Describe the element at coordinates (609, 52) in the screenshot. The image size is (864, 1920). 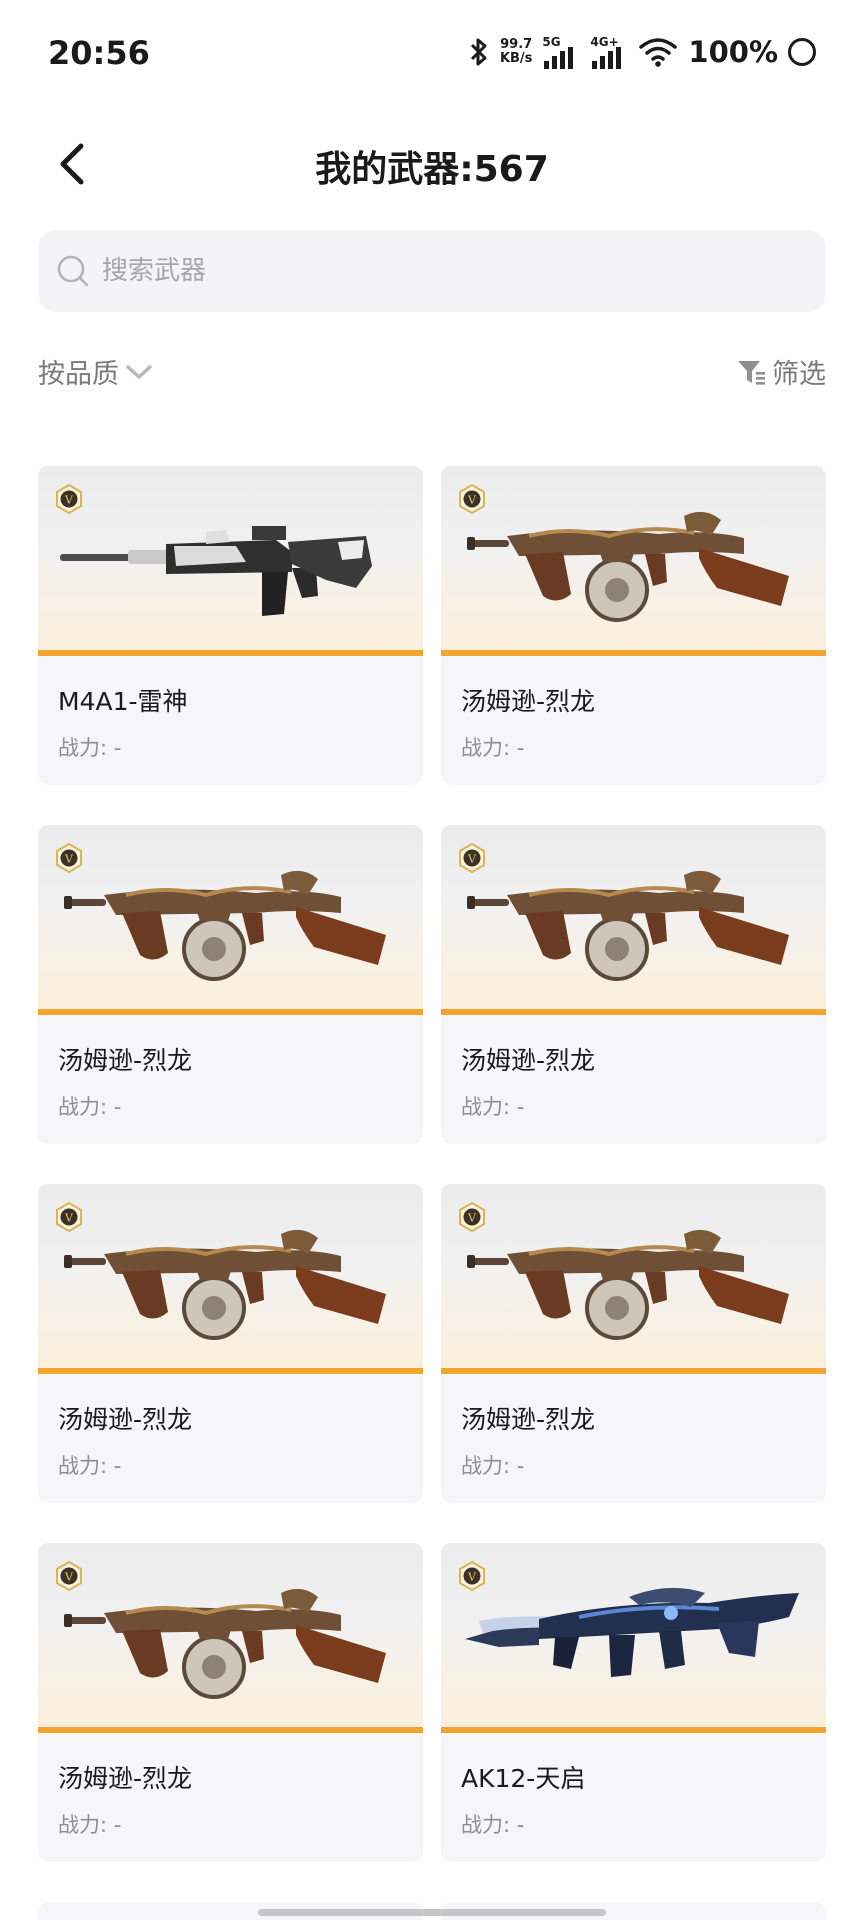
I see `cellular-signal-2-icon: 4G+` at that location.